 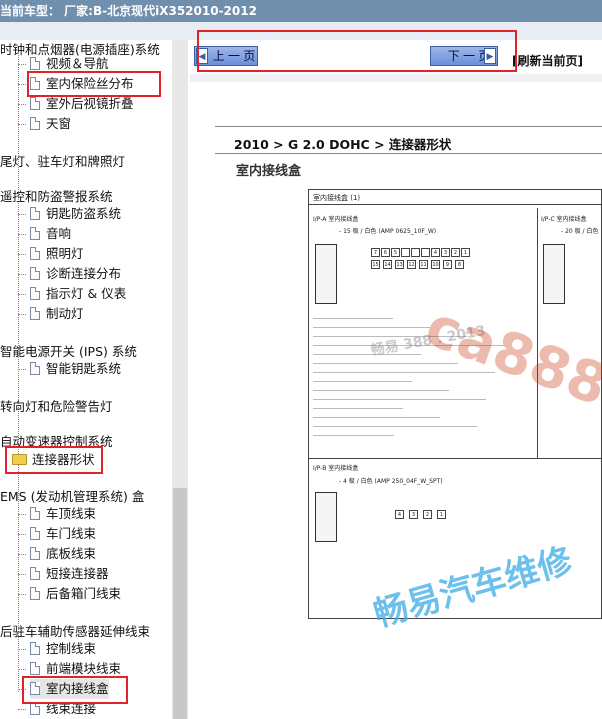 What do you see at coordinates (337, 198) in the screenshot?
I see `diagram-header: 室内接线盒 (1)` at bounding box center [337, 198].